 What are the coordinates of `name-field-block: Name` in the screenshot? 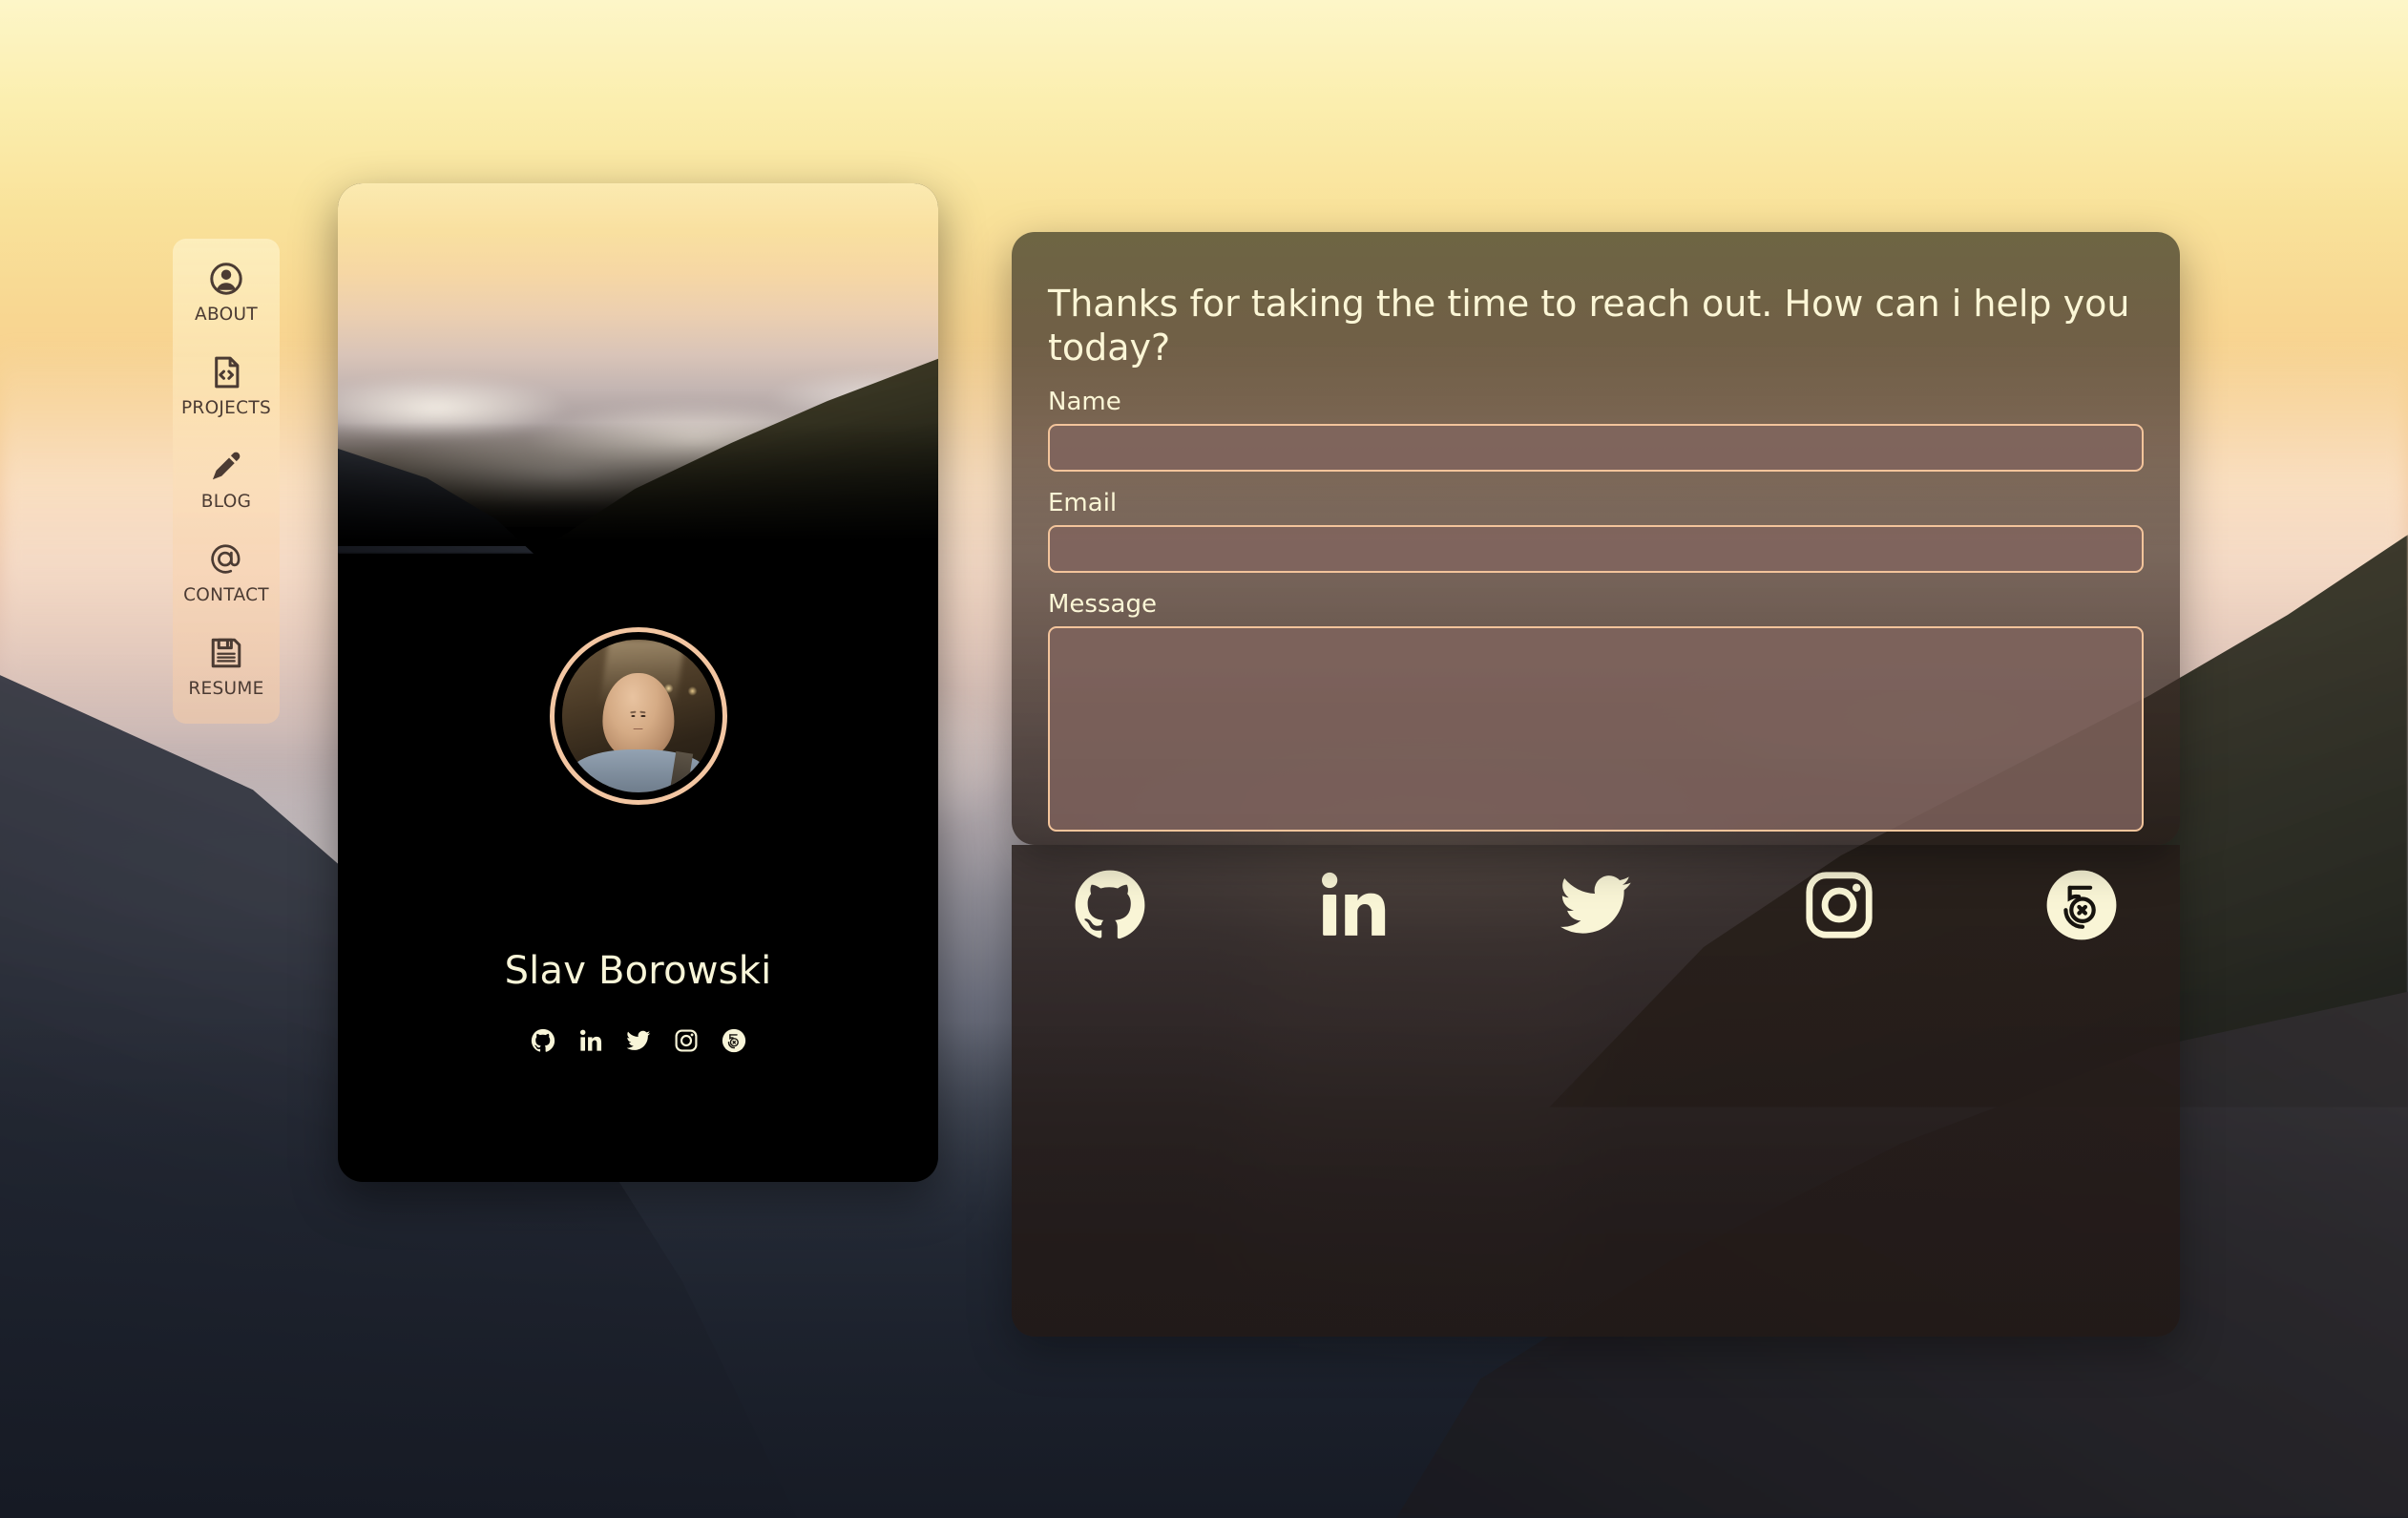 It's located at (1596, 430).